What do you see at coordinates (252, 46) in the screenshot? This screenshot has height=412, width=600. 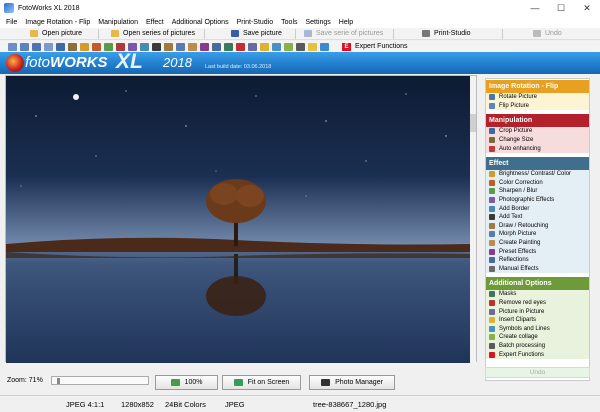 I see `picture-in-picture-icon` at bounding box center [252, 46].